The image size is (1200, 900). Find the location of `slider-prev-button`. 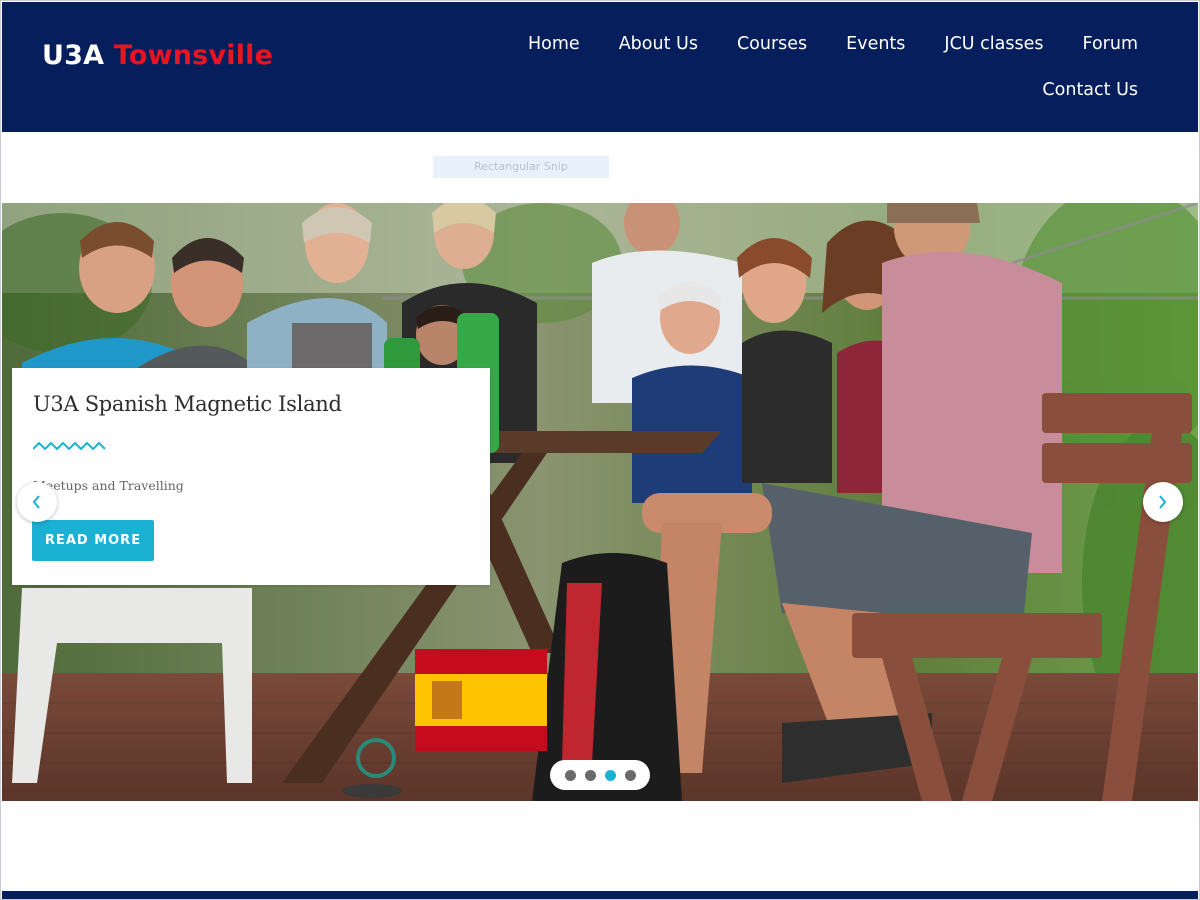

slider-prev-button is located at coordinates (37, 502).